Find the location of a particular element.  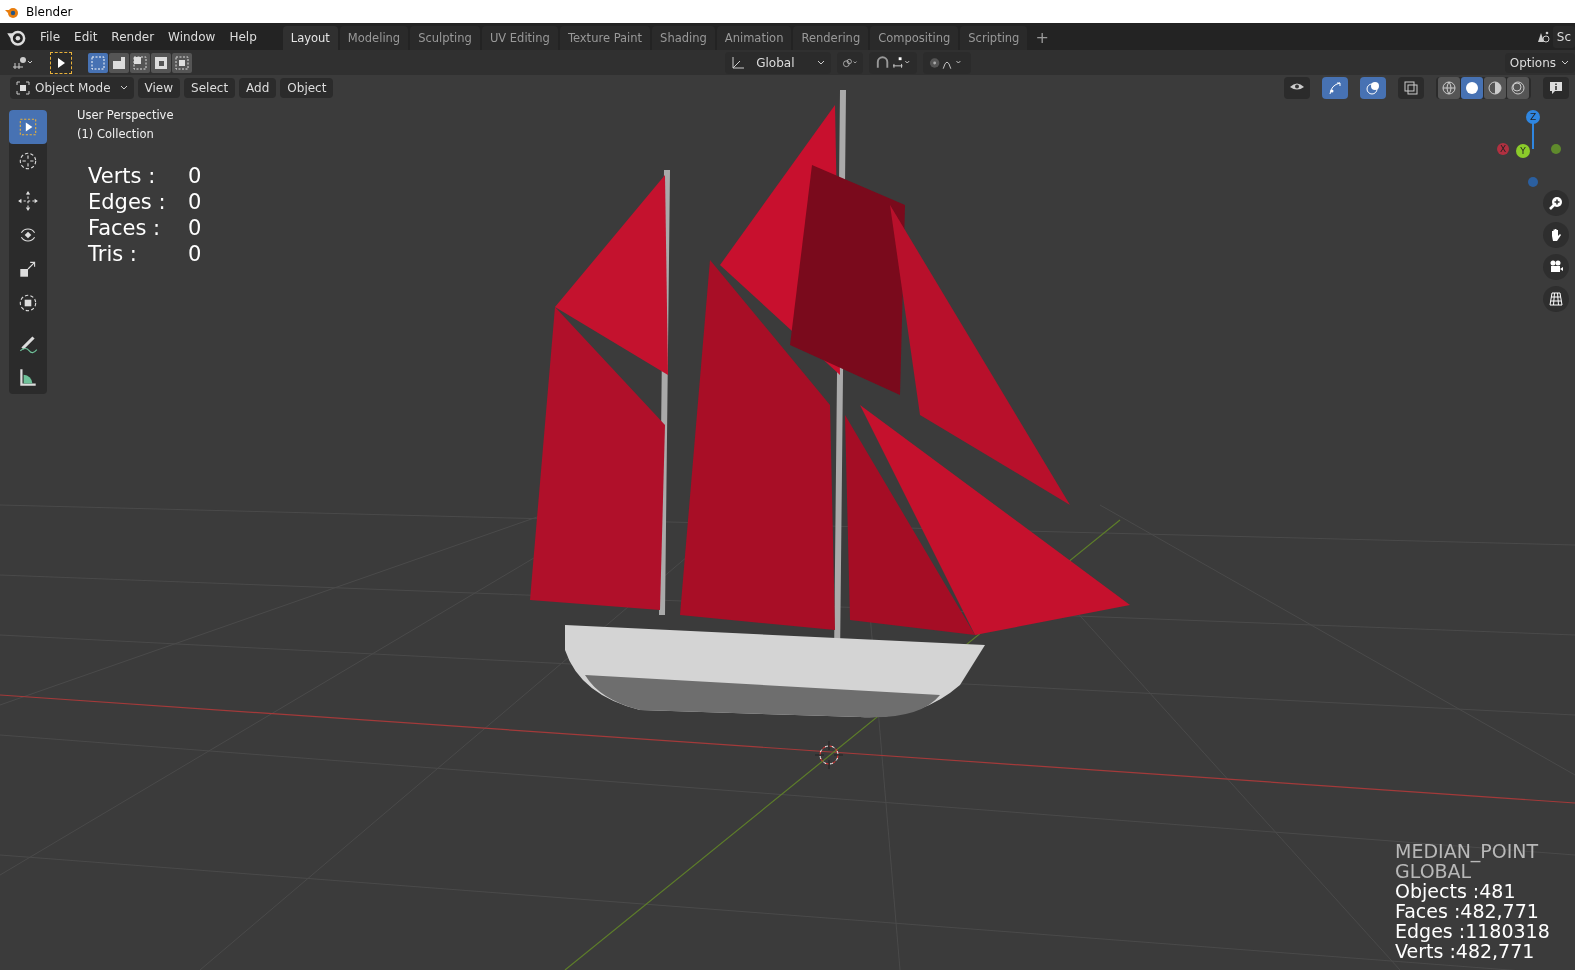

workspace-tab: Sculpting is located at coordinates (445, 38).